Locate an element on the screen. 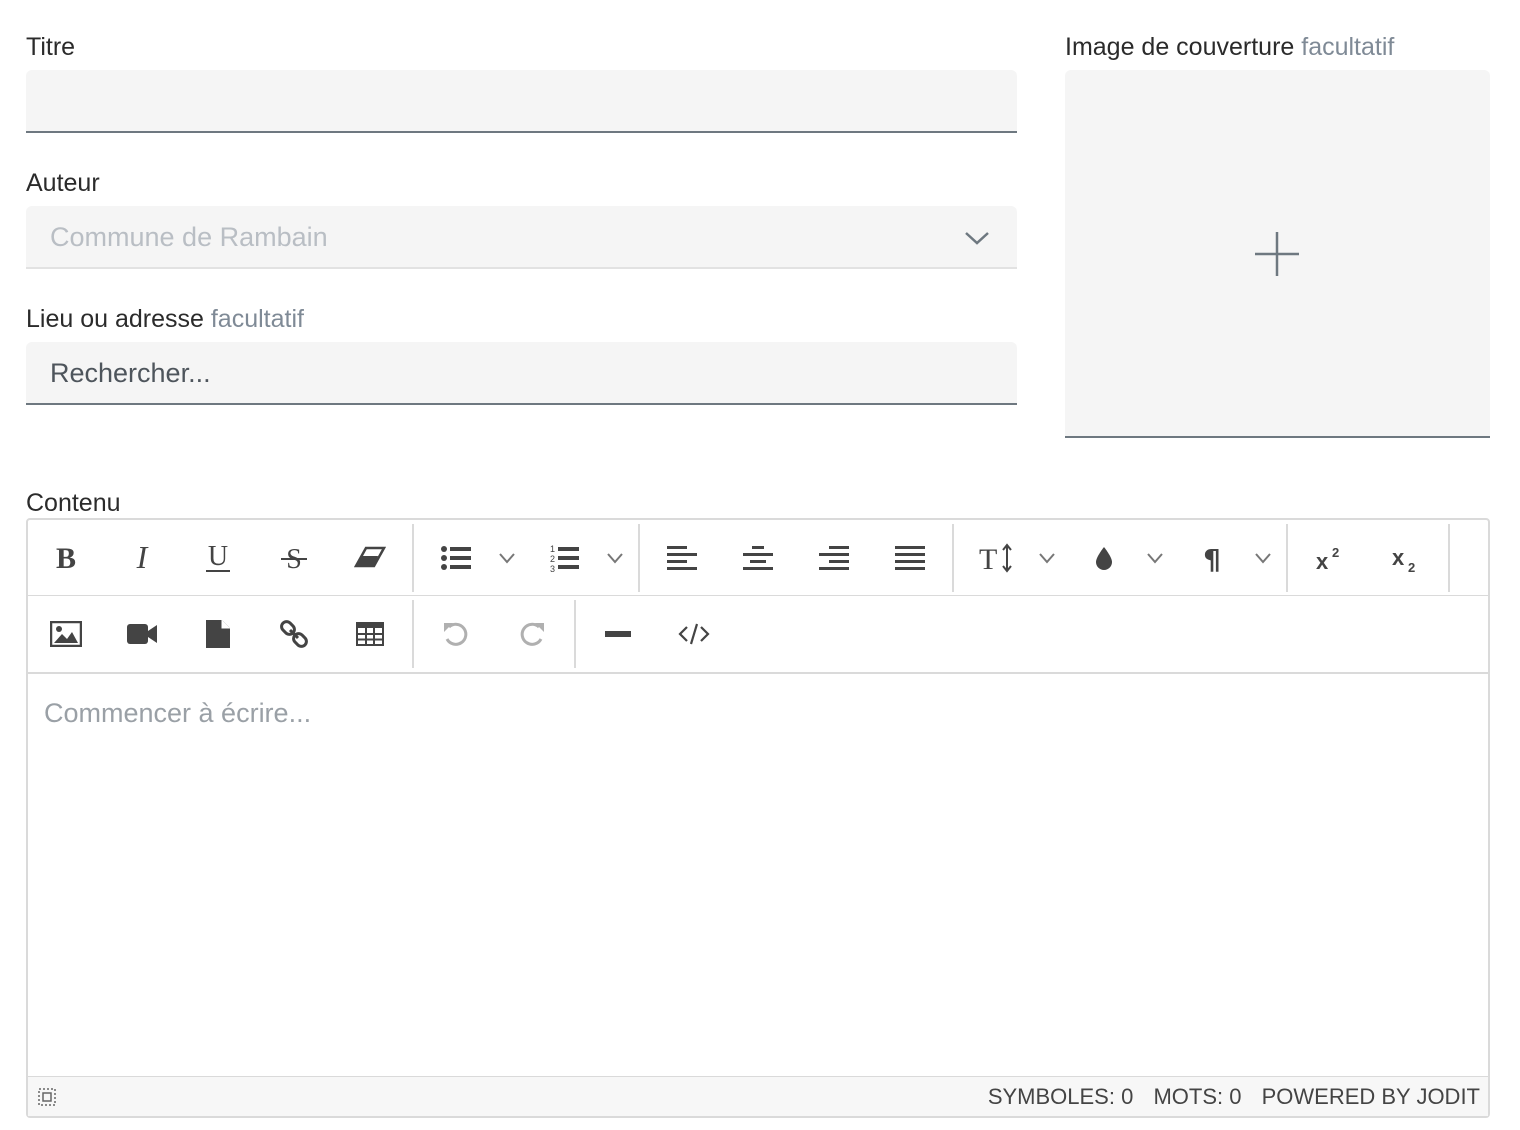 The width and height of the screenshot is (1520, 1130). powered-by-link: POWERED BY JODIT is located at coordinates (1371, 1096).